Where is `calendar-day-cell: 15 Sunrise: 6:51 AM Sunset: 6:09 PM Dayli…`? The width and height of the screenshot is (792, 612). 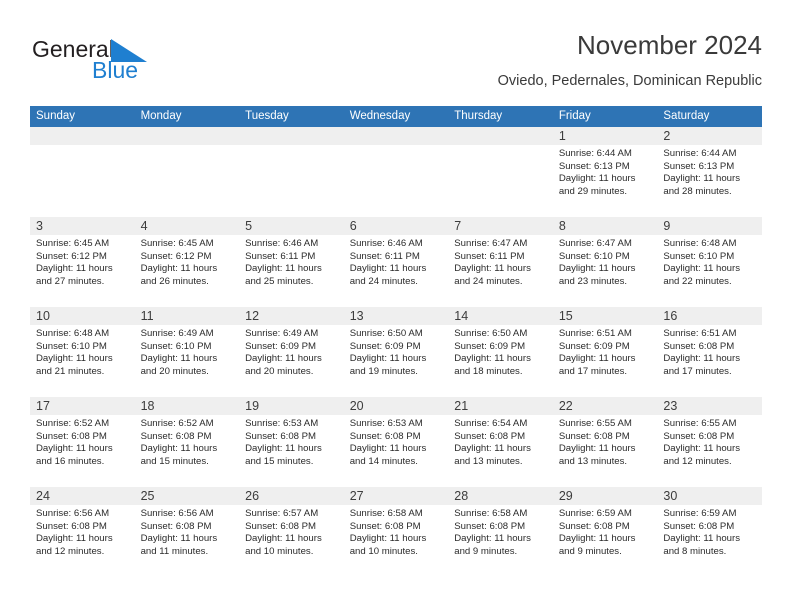 calendar-day-cell: 15 Sunrise: 6:51 AM Sunset: 6:09 PM Dayli… is located at coordinates (605, 352).